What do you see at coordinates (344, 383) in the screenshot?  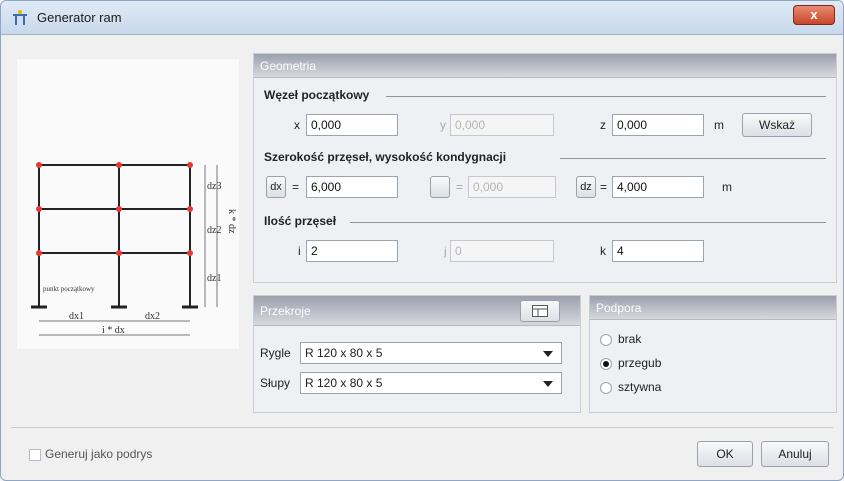 I see `slupy-value: R 120 x 80 x 5` at bounding box center [344, 383].